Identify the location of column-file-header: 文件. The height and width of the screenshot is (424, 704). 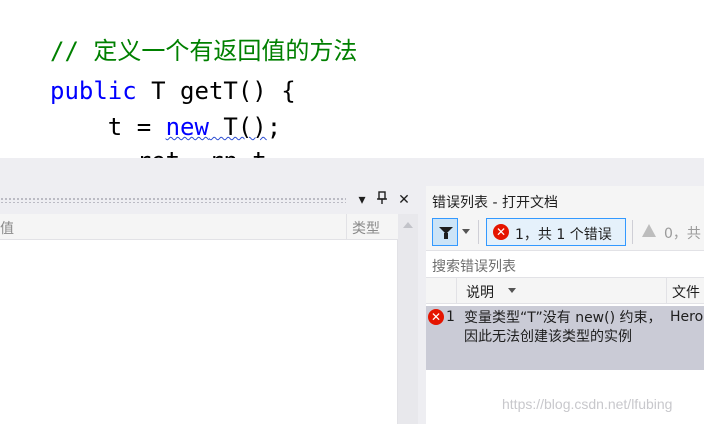
(686, 292).